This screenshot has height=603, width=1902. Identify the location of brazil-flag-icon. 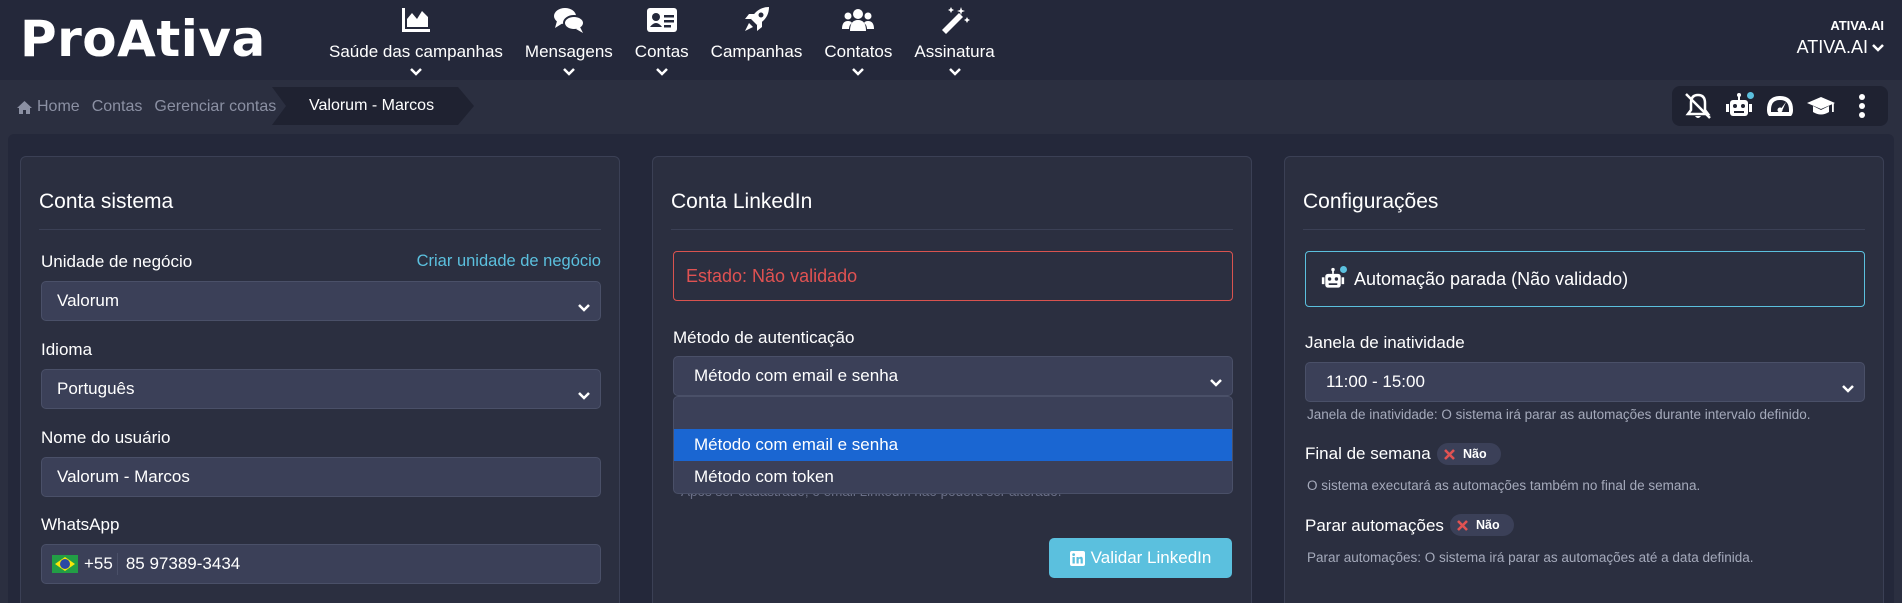
(65, 564).